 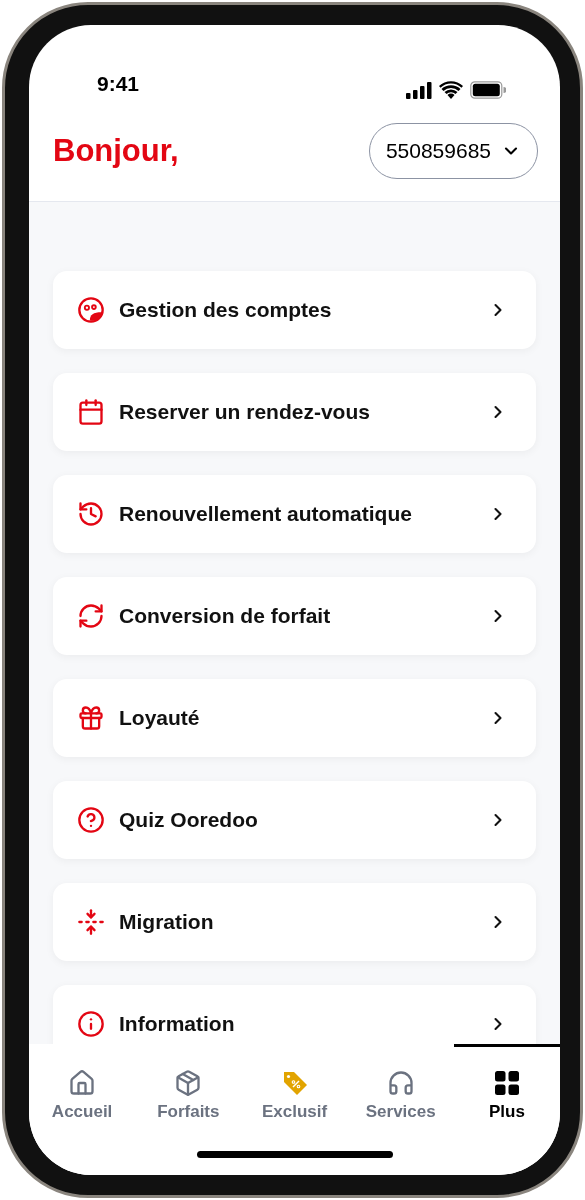 What do you see at coordinates (225, 616) in the screenshot?
I see `menu-label: Conversion de forfait` at bounding box center [225, 616].